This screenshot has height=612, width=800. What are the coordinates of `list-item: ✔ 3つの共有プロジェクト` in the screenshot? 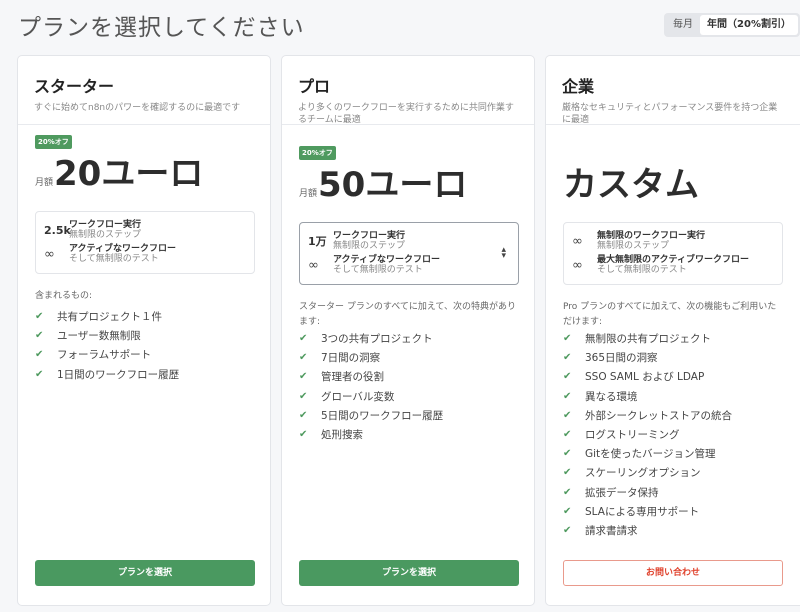 It's located at (366, 339).